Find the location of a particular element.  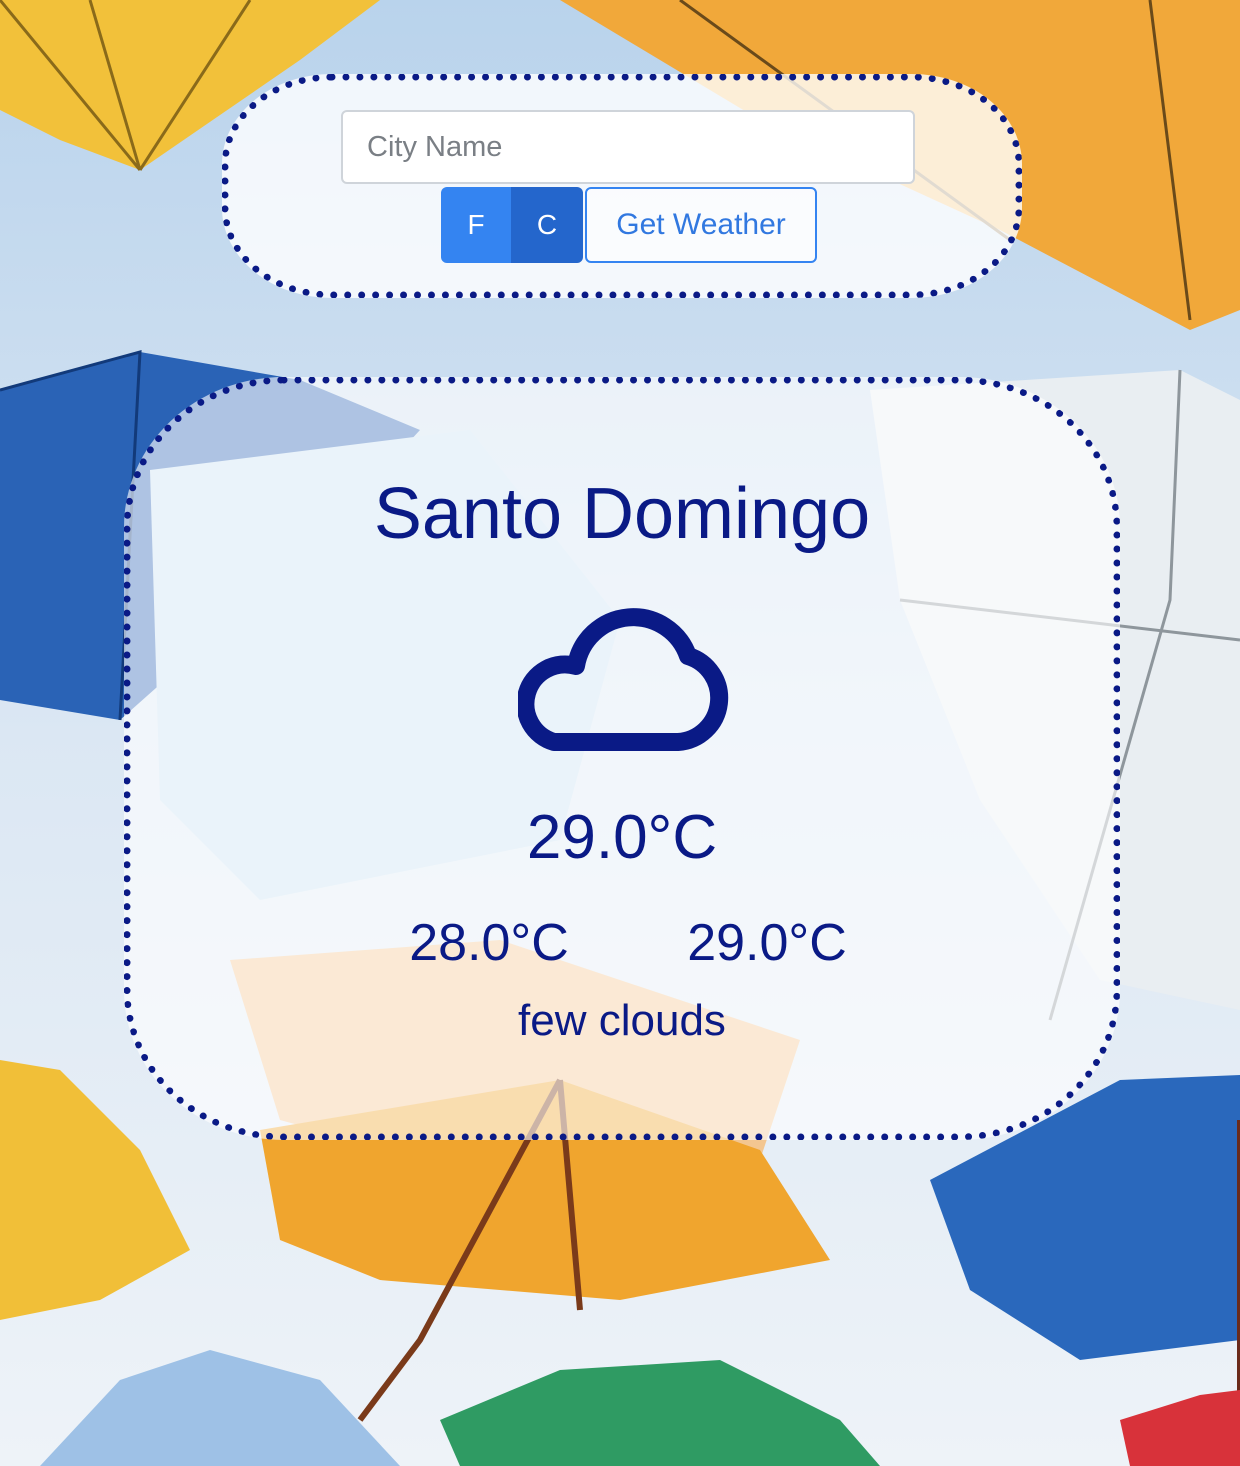

get-weather-button: Get Weather is located at coordinates (701, 225).